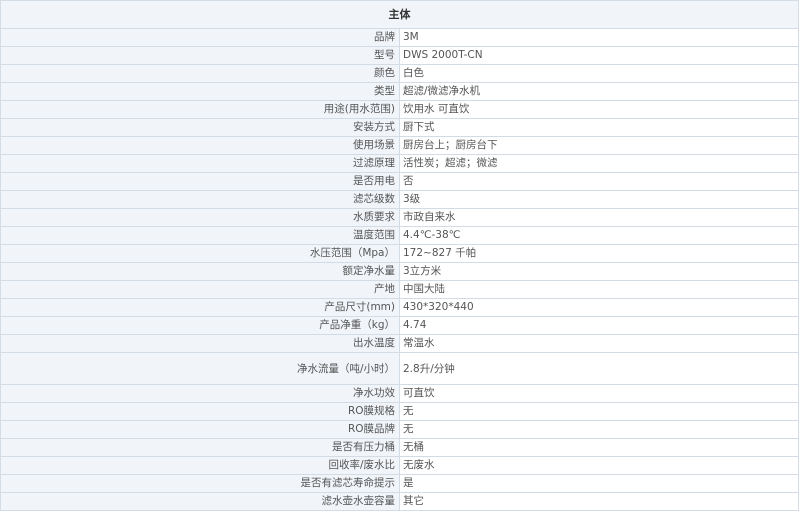 The width and height of the screenshot is (800, 520). I want to click on spec-row: 净水功效 可直饮, so click(399, 393).